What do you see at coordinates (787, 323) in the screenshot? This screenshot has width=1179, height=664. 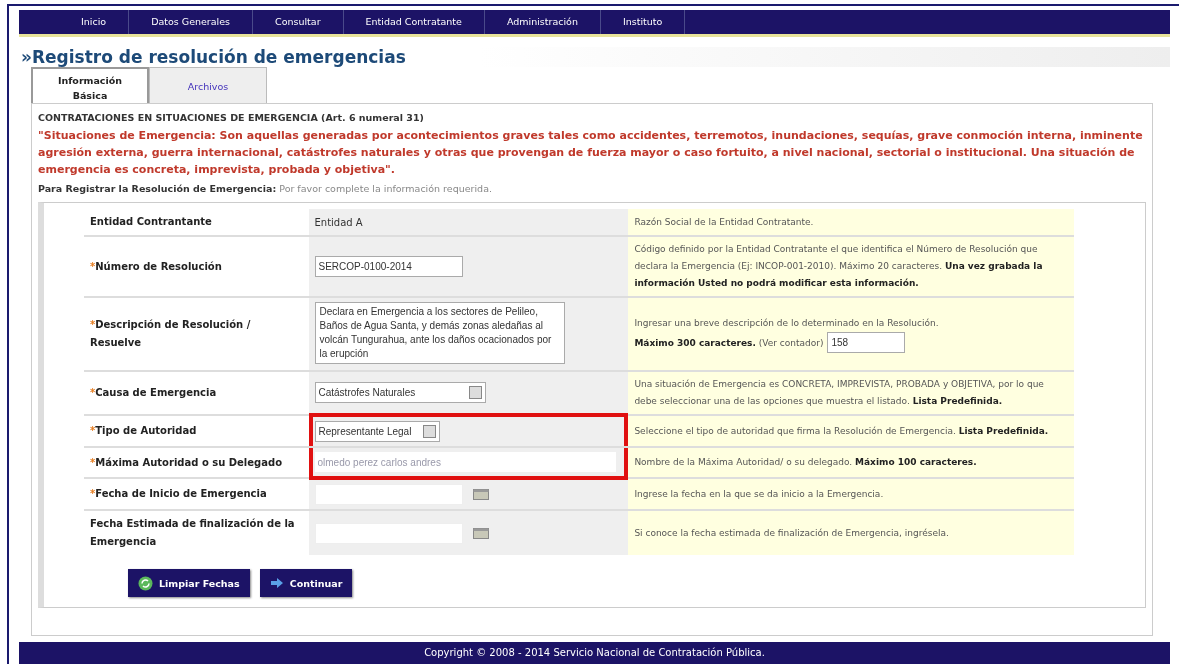 I see `help-text: Ingresar una breve descripción de lo determinado en la Resolución.` at bounding box center [787, 323].